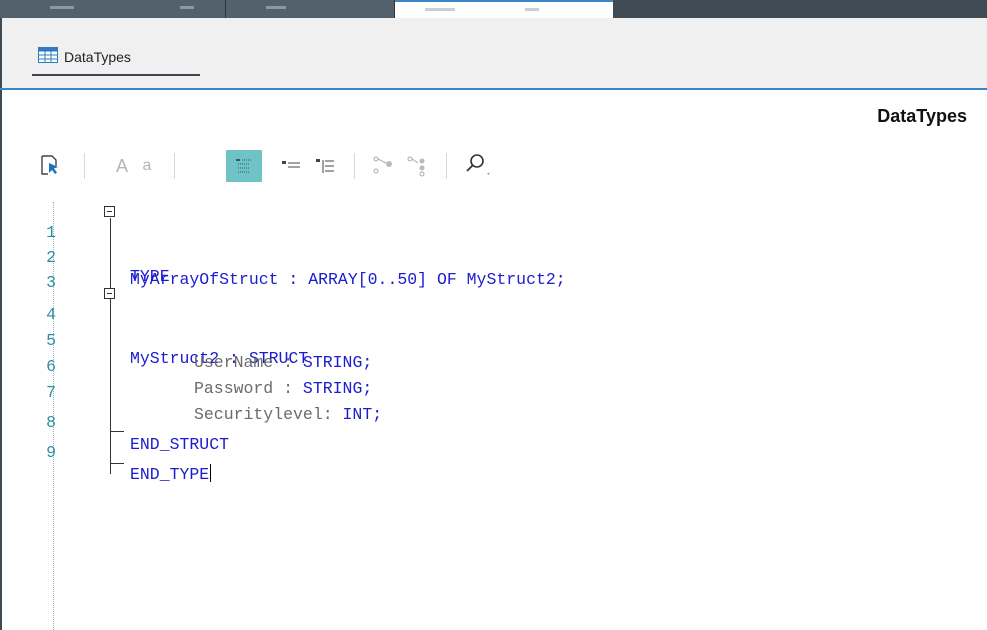 The image size is (987, 630). Describe the element at coordinates (488, 366) in the screenshot. I see `code-line: 6 Password : STRING;` at that location.